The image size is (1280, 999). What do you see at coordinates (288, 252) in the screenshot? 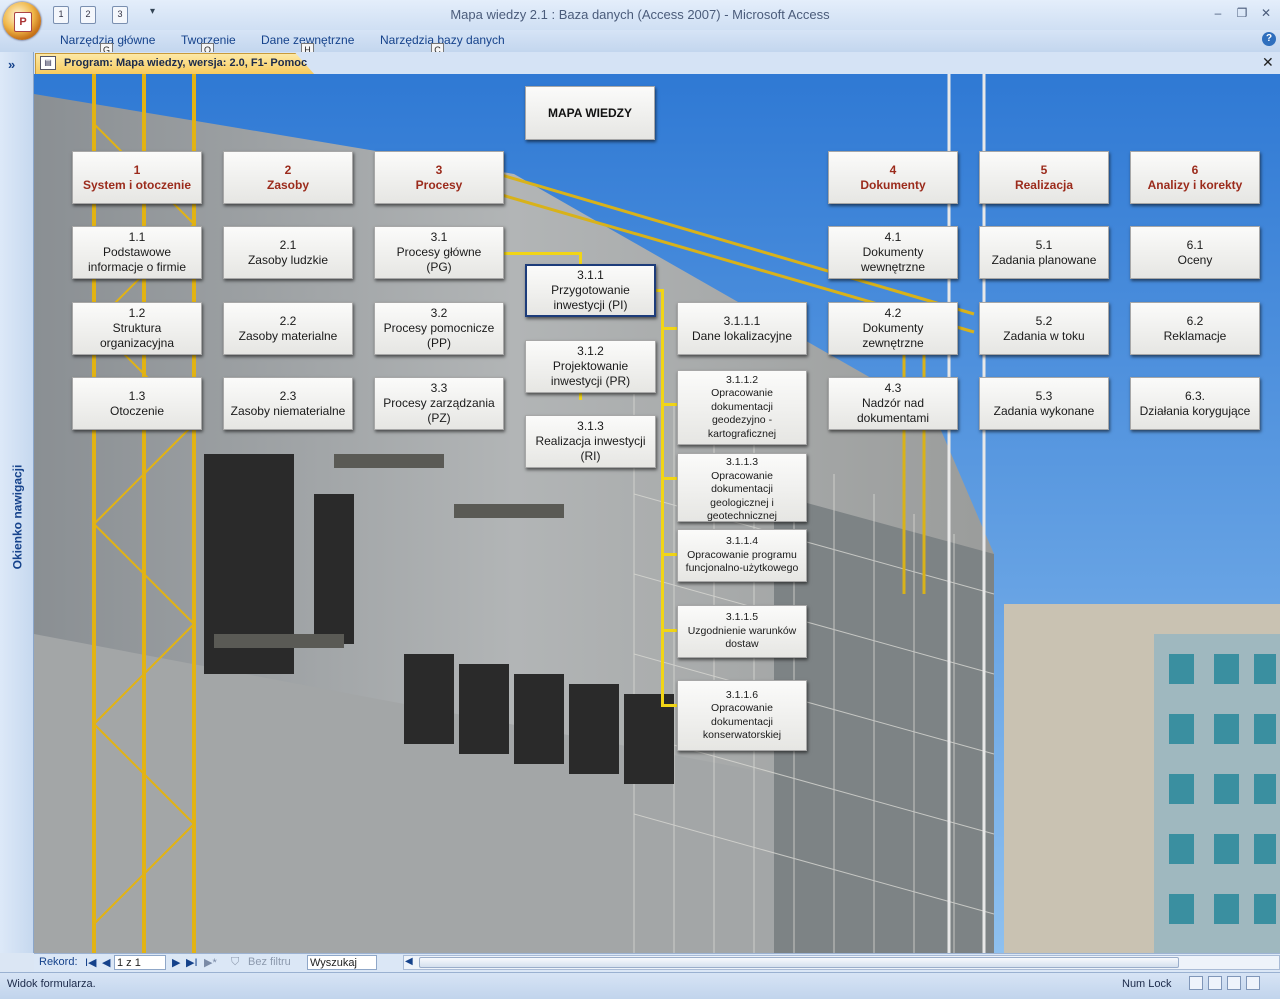
I see `item-2-1-button: 2.1 Zasoby ludzkie` at bounding box center [288, 252].